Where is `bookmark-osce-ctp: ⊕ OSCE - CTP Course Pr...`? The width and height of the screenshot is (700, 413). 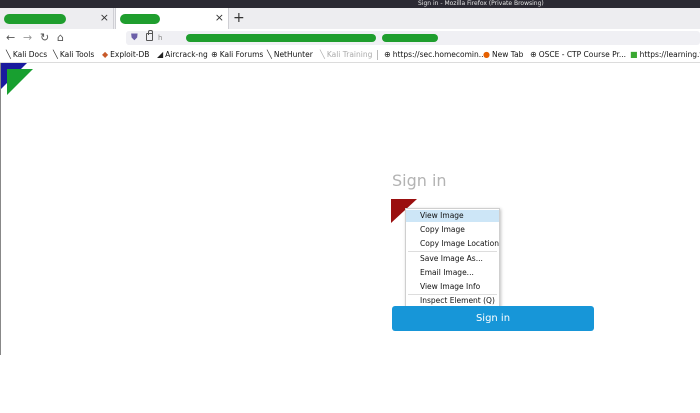
bookmark-osce-ctp: ⊕ OSCE - CTP Course Pr... is located at coordinates (578, 55).